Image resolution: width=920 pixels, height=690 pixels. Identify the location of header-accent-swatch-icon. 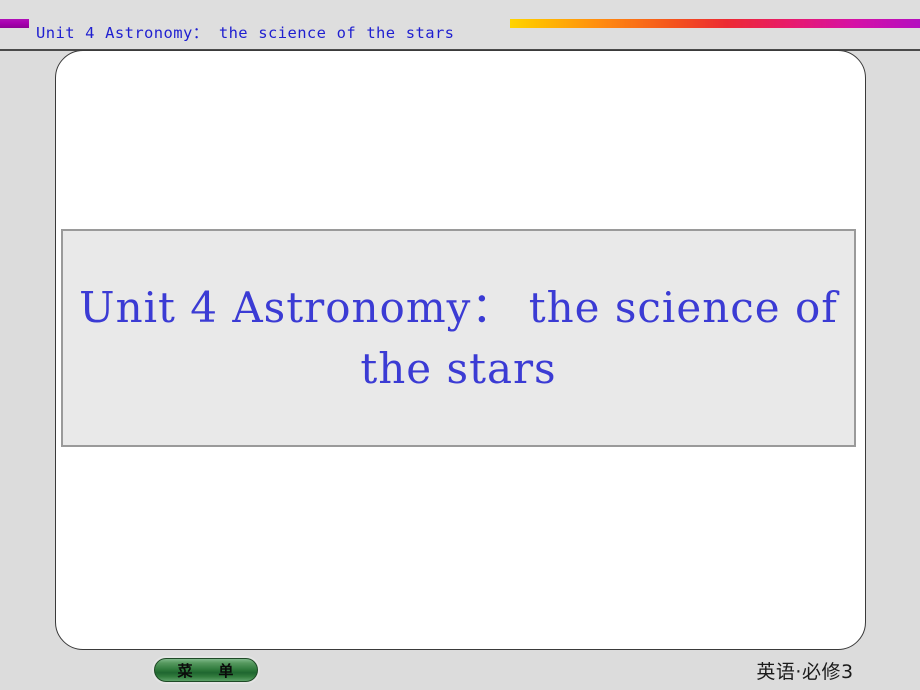
(14, 23).